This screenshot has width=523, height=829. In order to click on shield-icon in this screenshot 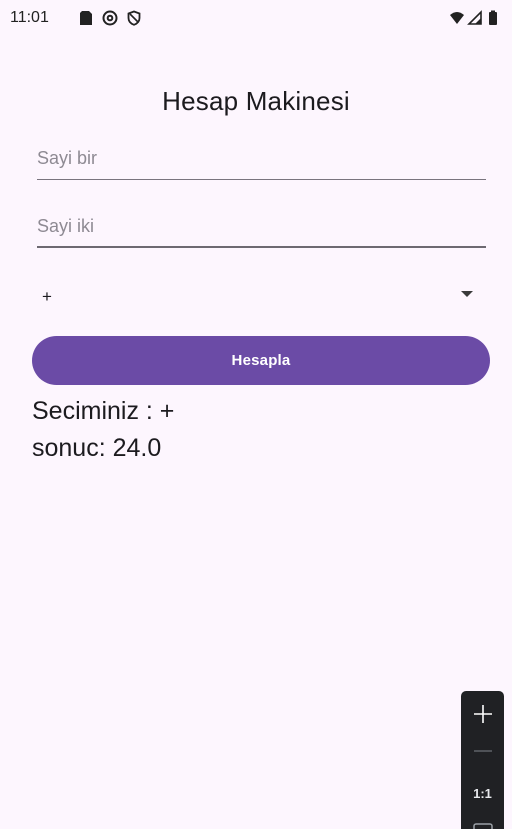, I will do `click(134, 18)`.